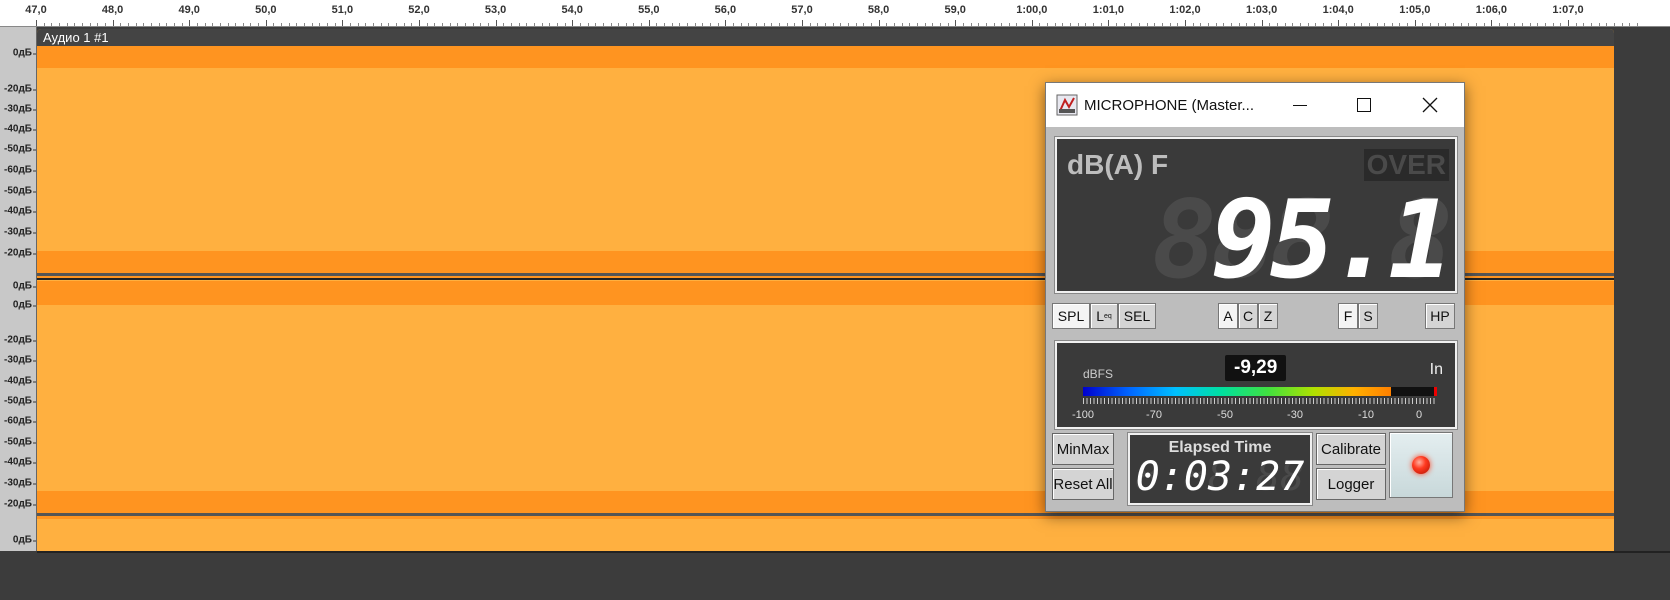 The height and width of the screenshot is (600, 1670). What do you see at coordinates (1071, 316) in the screenshot?
I see `spl-button: SPL` at bounding box center [1071, 316].